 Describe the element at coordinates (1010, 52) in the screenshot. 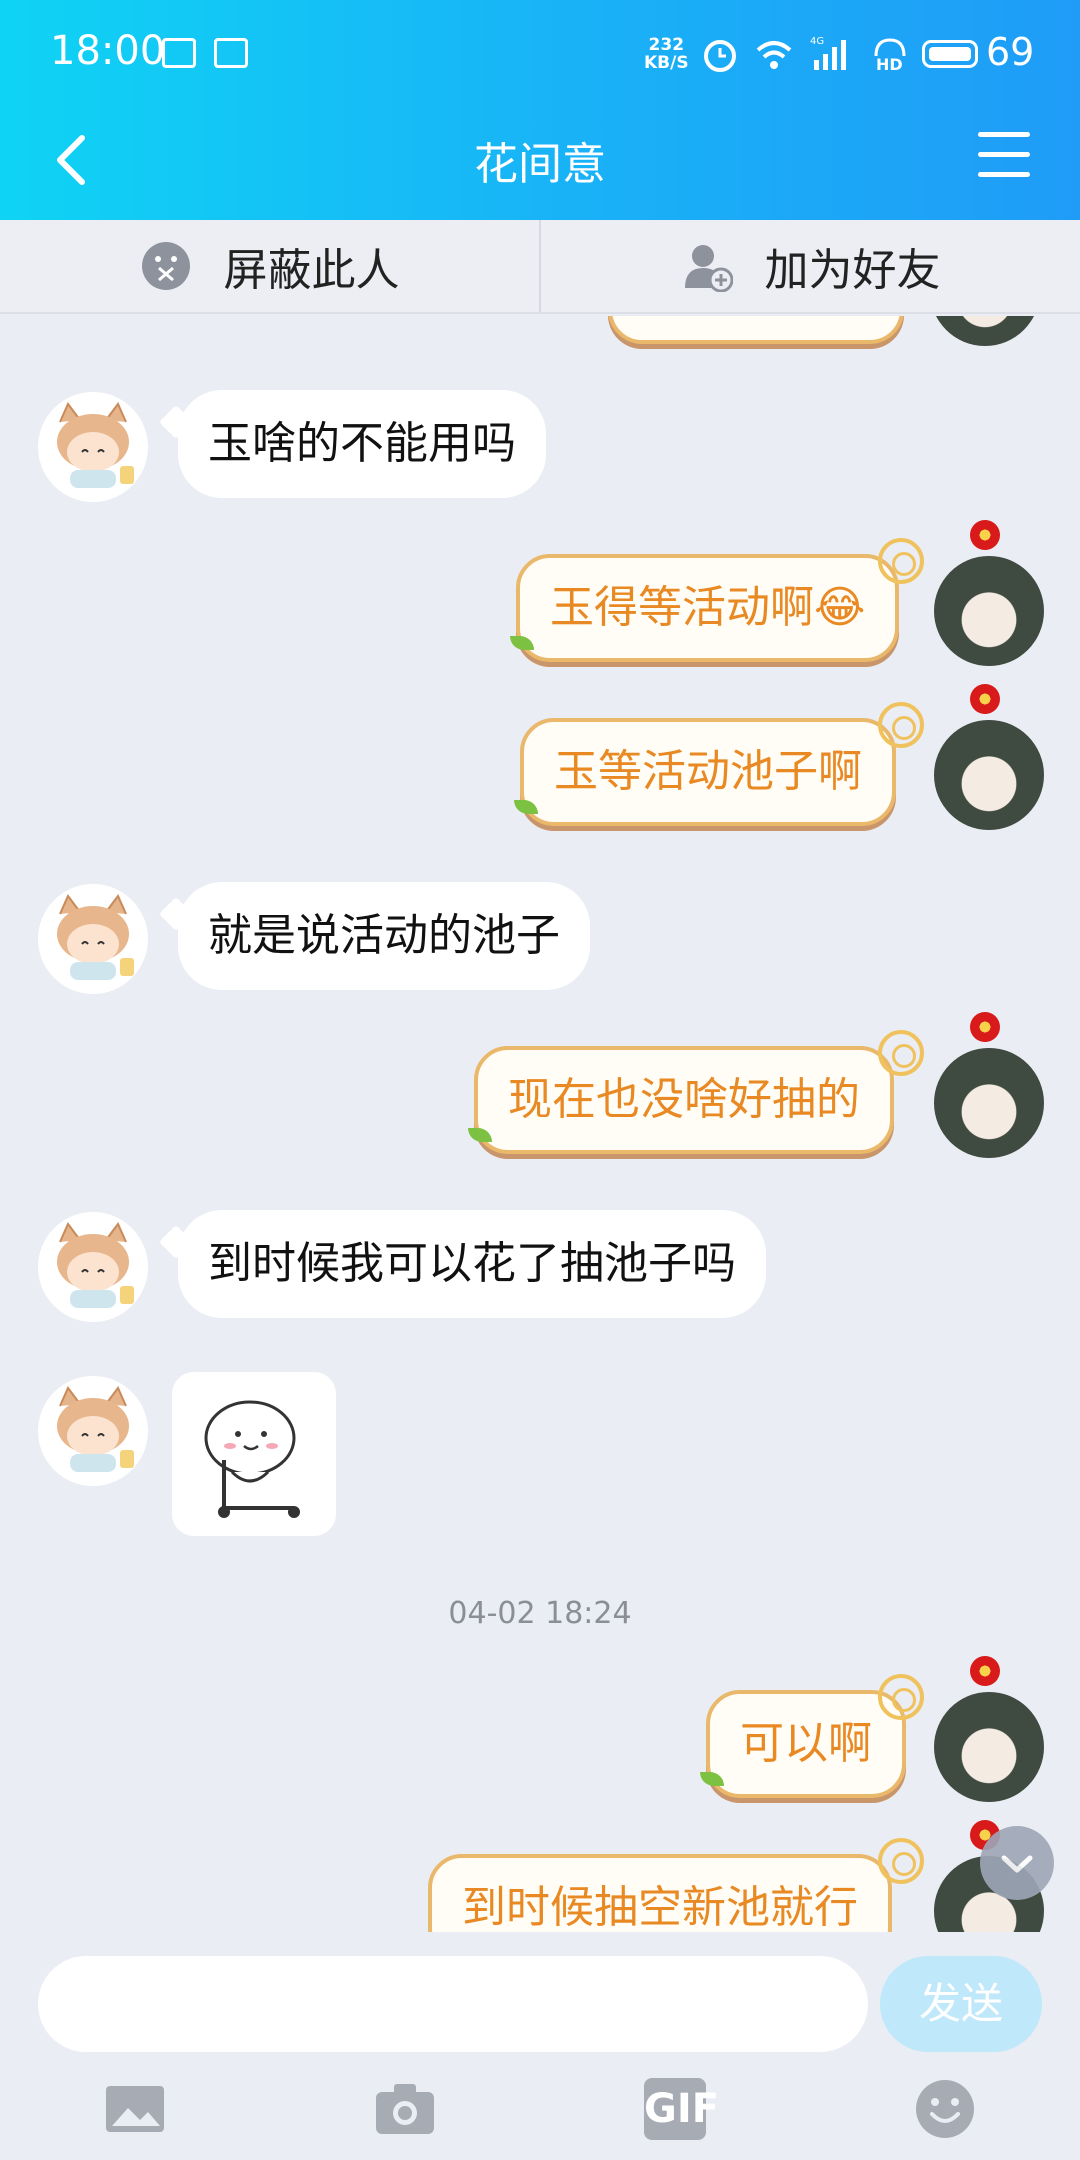

I see `battery-level: 69` at that location.